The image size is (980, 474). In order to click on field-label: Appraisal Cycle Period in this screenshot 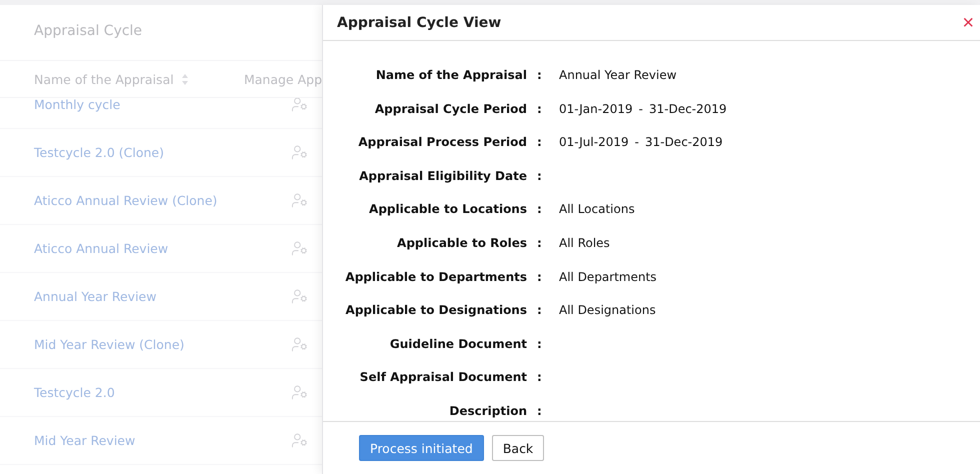, I will do `click(450, 109)`.